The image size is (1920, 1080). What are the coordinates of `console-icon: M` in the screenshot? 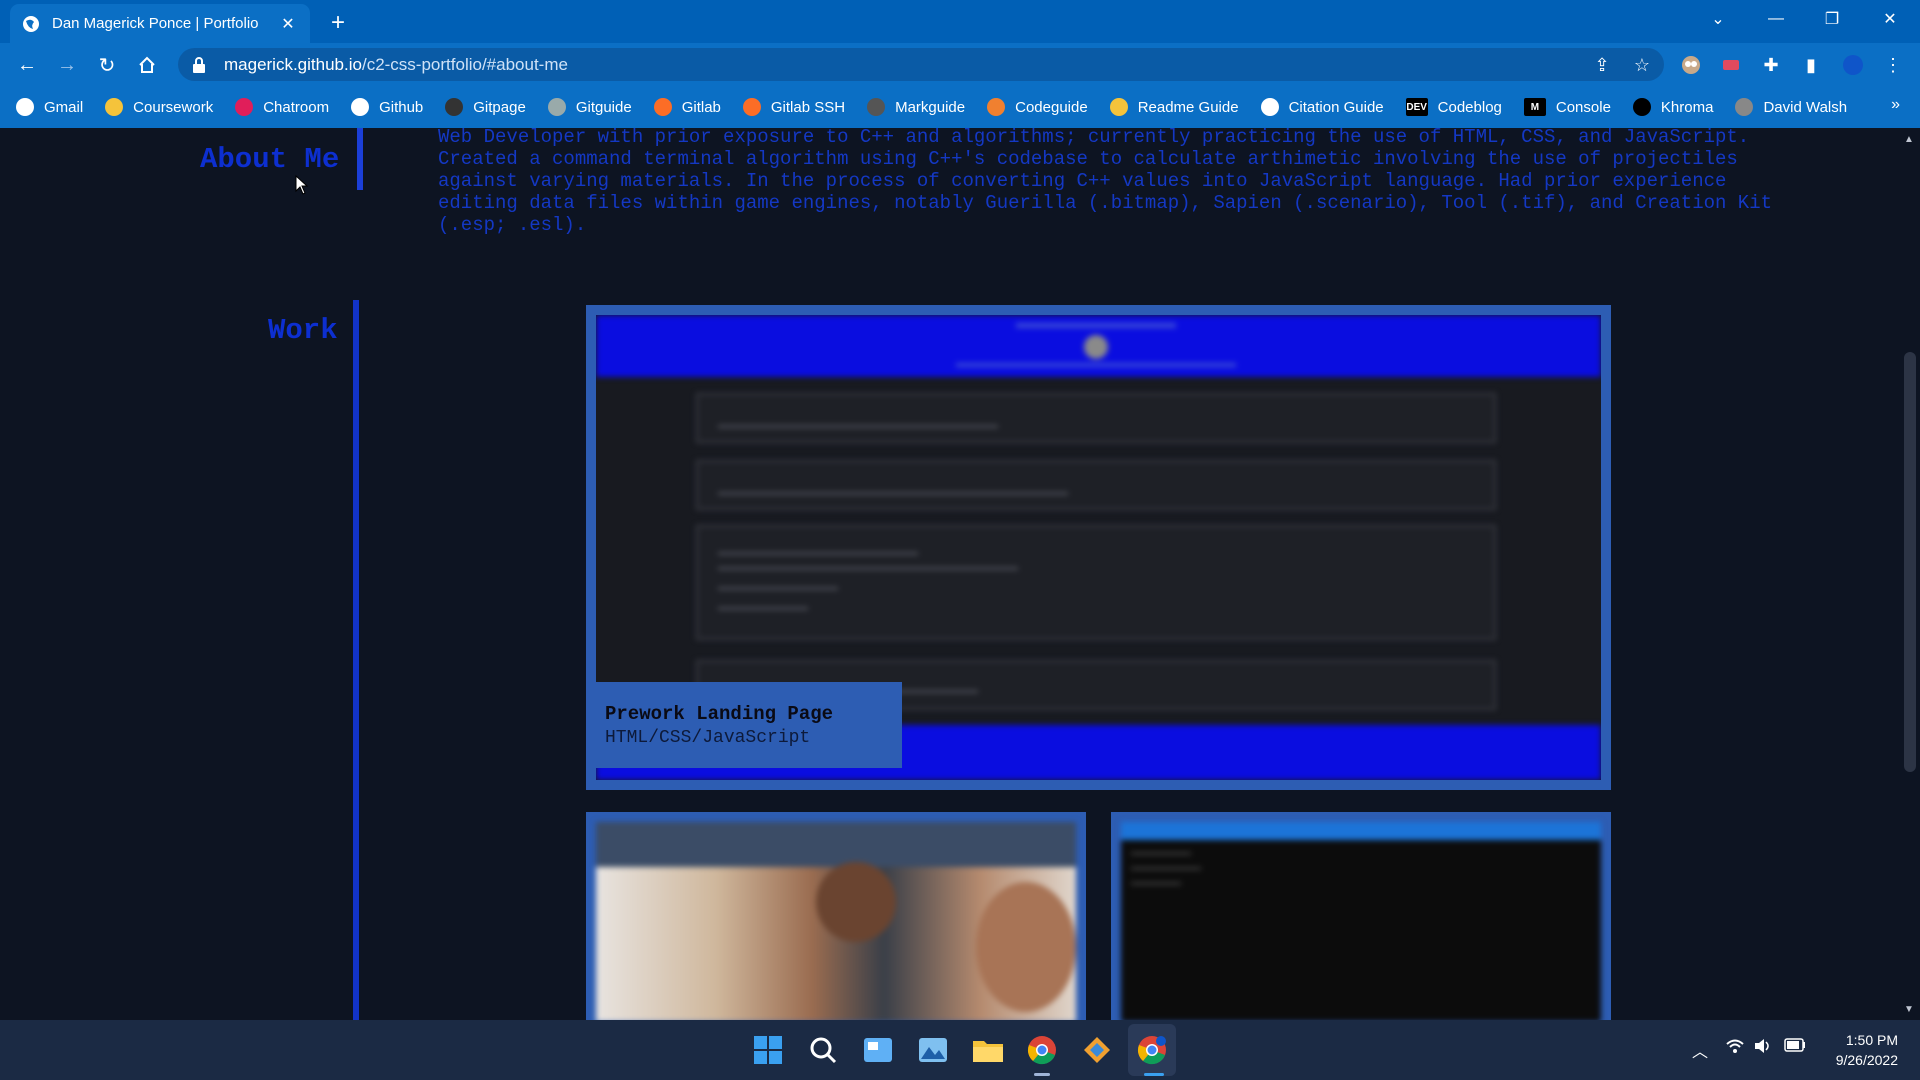 It's located at (1534, 107).